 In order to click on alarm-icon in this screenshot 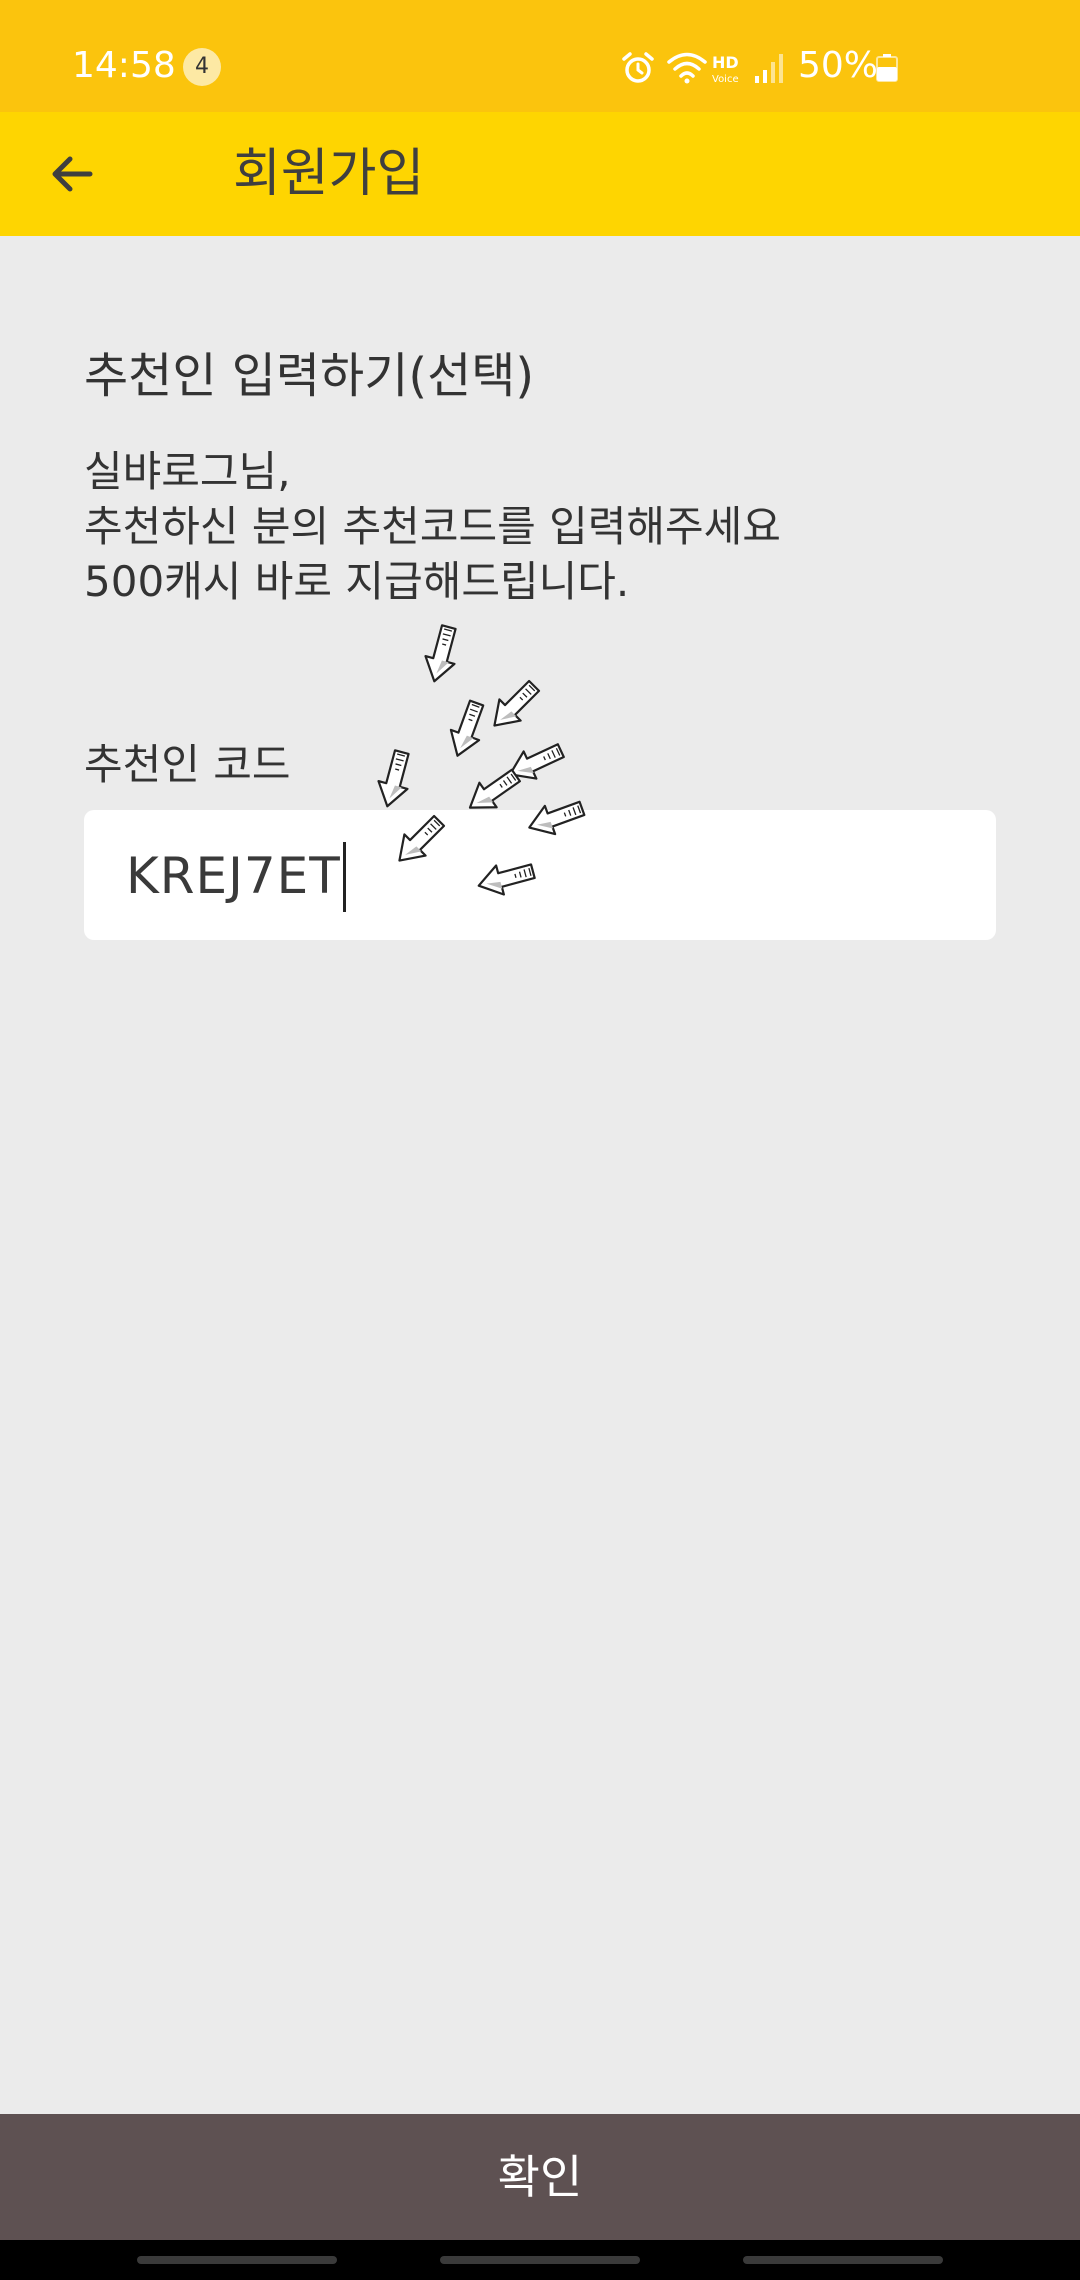, I will do `click(638, 67)`.